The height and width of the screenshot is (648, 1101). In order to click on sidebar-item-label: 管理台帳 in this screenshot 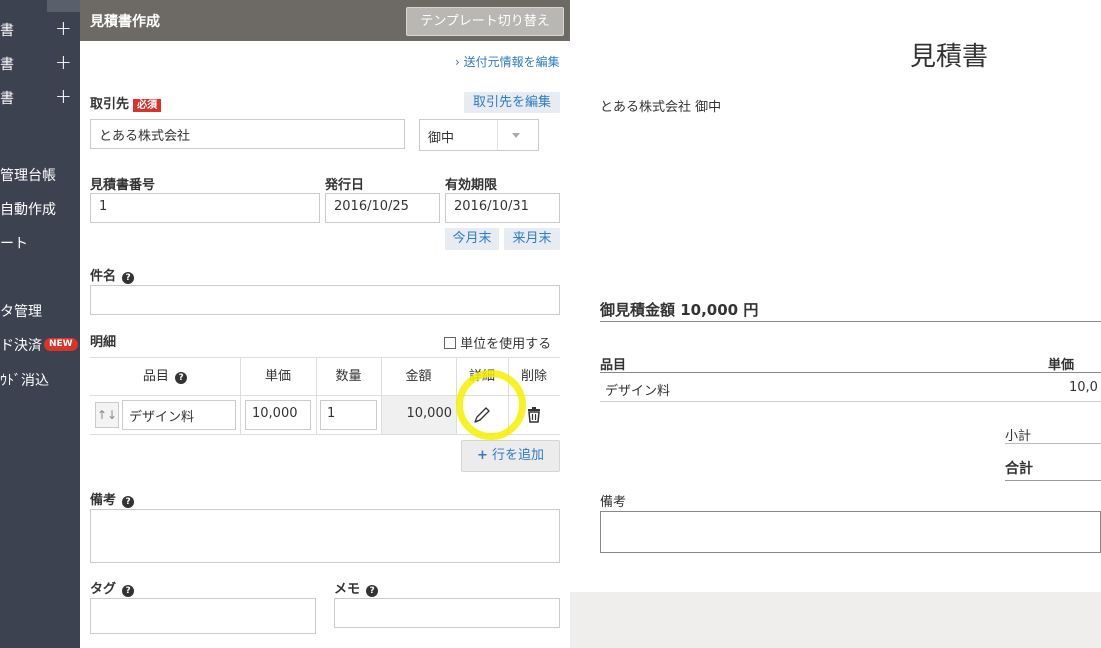, I will do `click(28, 176)`.